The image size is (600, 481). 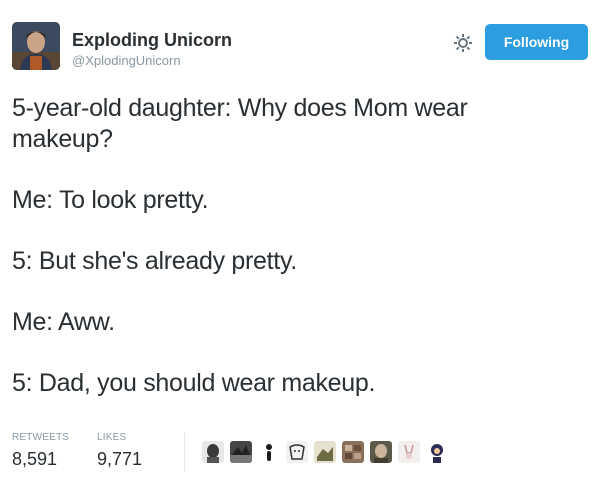 I want to click on likers-avatars, so click(x=325, y=452).